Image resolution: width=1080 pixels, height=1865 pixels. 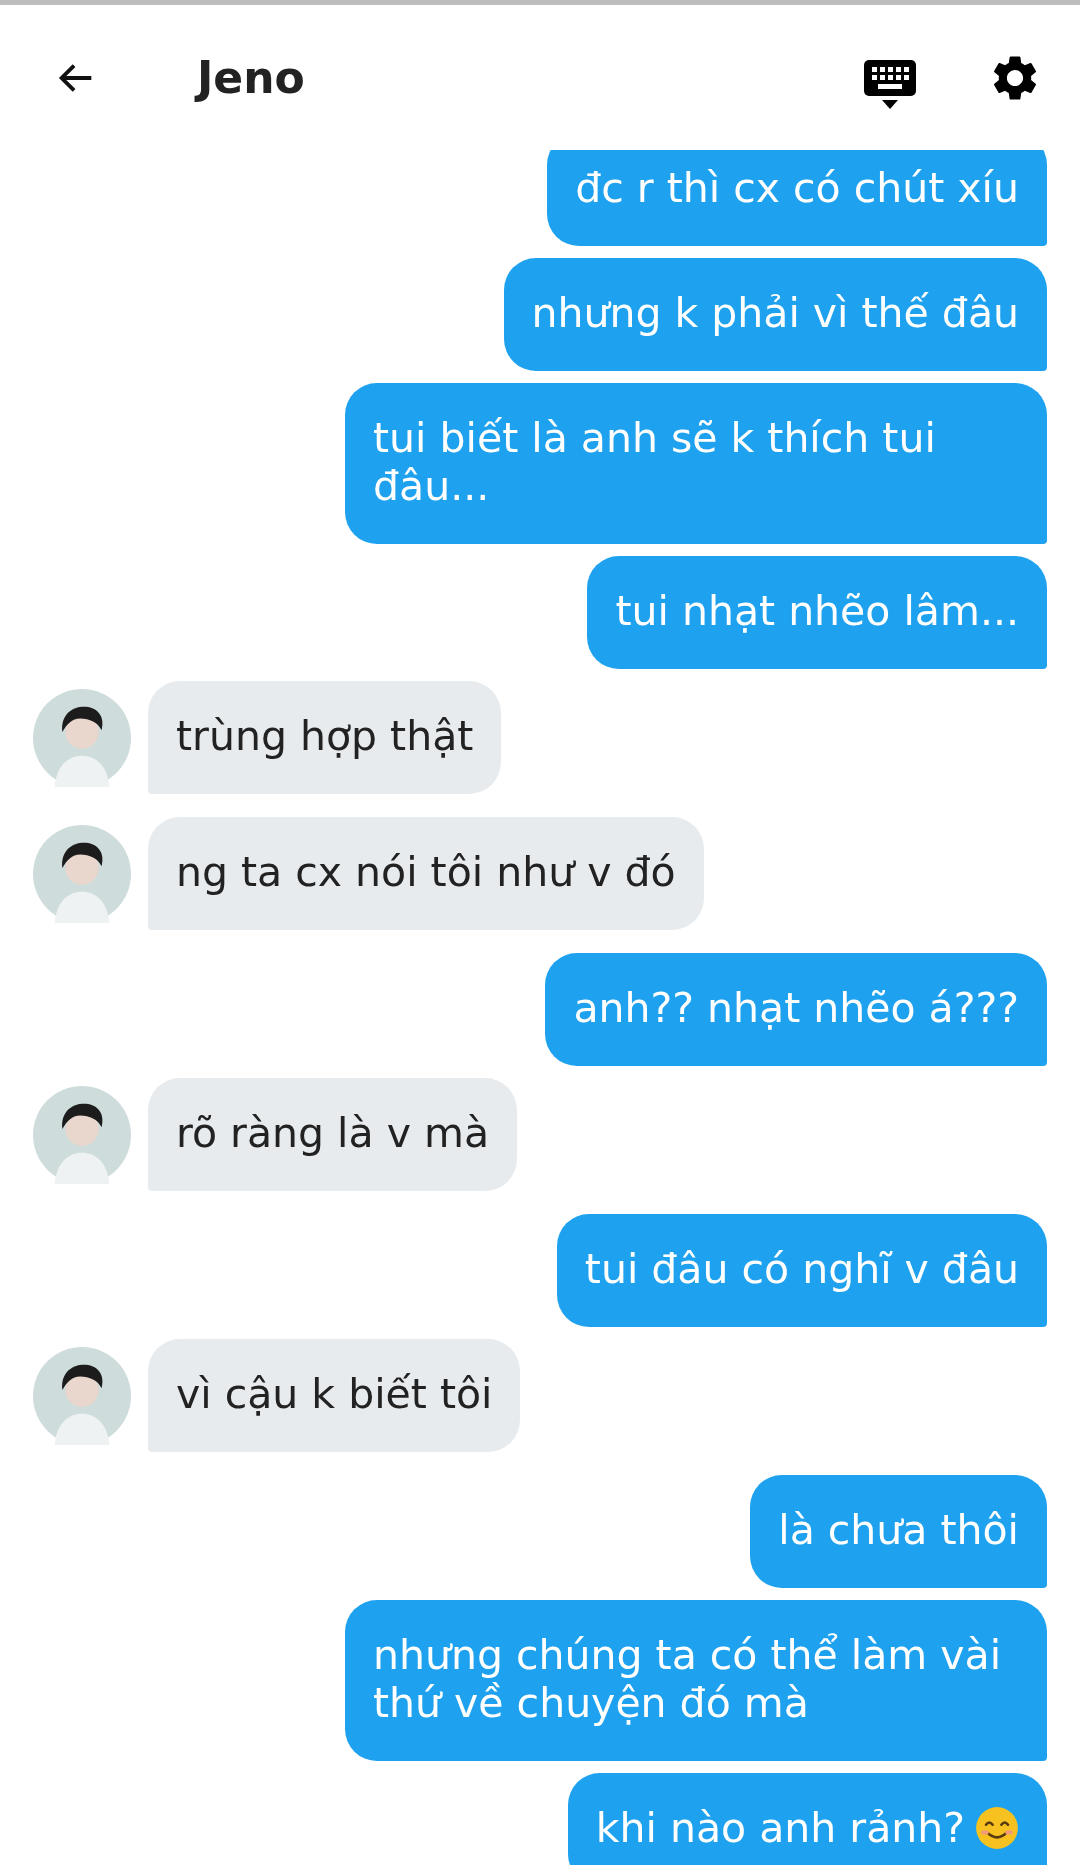 What do you see at coordinates (332, 1134) in the screenshot?
I see `message-bubble: rõ ràng là v mà` at bounding box center [332, 1134].